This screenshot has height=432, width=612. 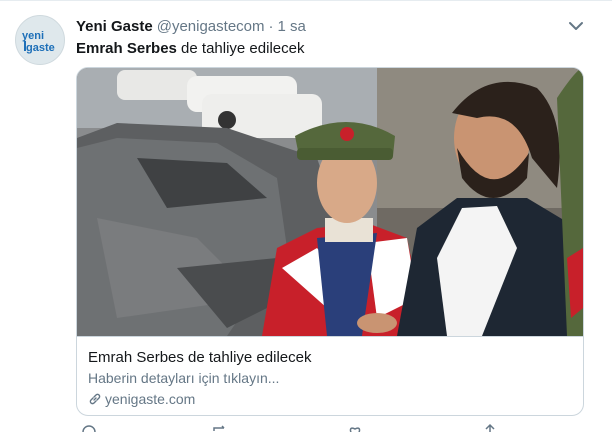 I want to click on tweet-header: Yeni Gaste @yenigastecom · 1 sa, so click(x=191, y=26).